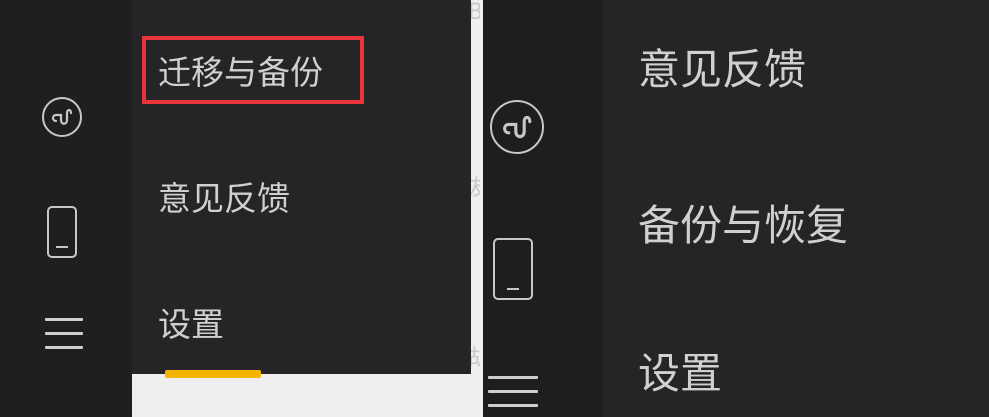 This screenshot has width=989, height=417. What do you see at coordinates (213, 374) in the screenshot?
I see `accent-bar` at bounding box center [213, 374].